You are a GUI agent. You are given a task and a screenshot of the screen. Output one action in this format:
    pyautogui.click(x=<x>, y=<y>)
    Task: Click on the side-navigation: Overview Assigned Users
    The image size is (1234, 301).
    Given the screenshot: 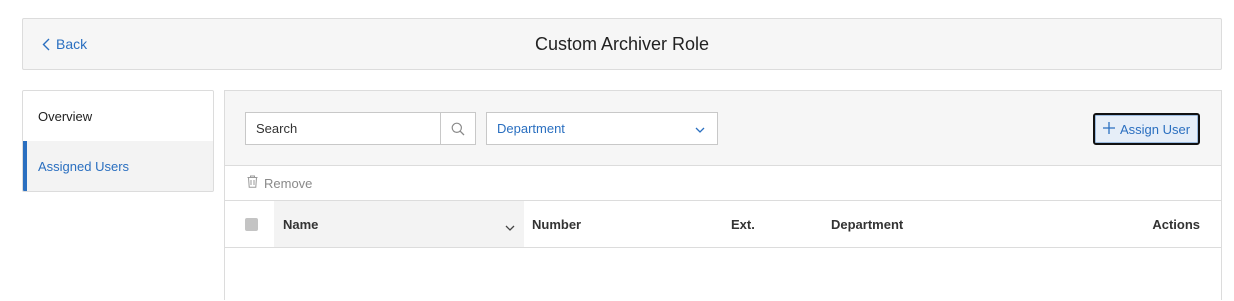 What is the action you would take?
    pyautogui.click(x=118, y=141)
    